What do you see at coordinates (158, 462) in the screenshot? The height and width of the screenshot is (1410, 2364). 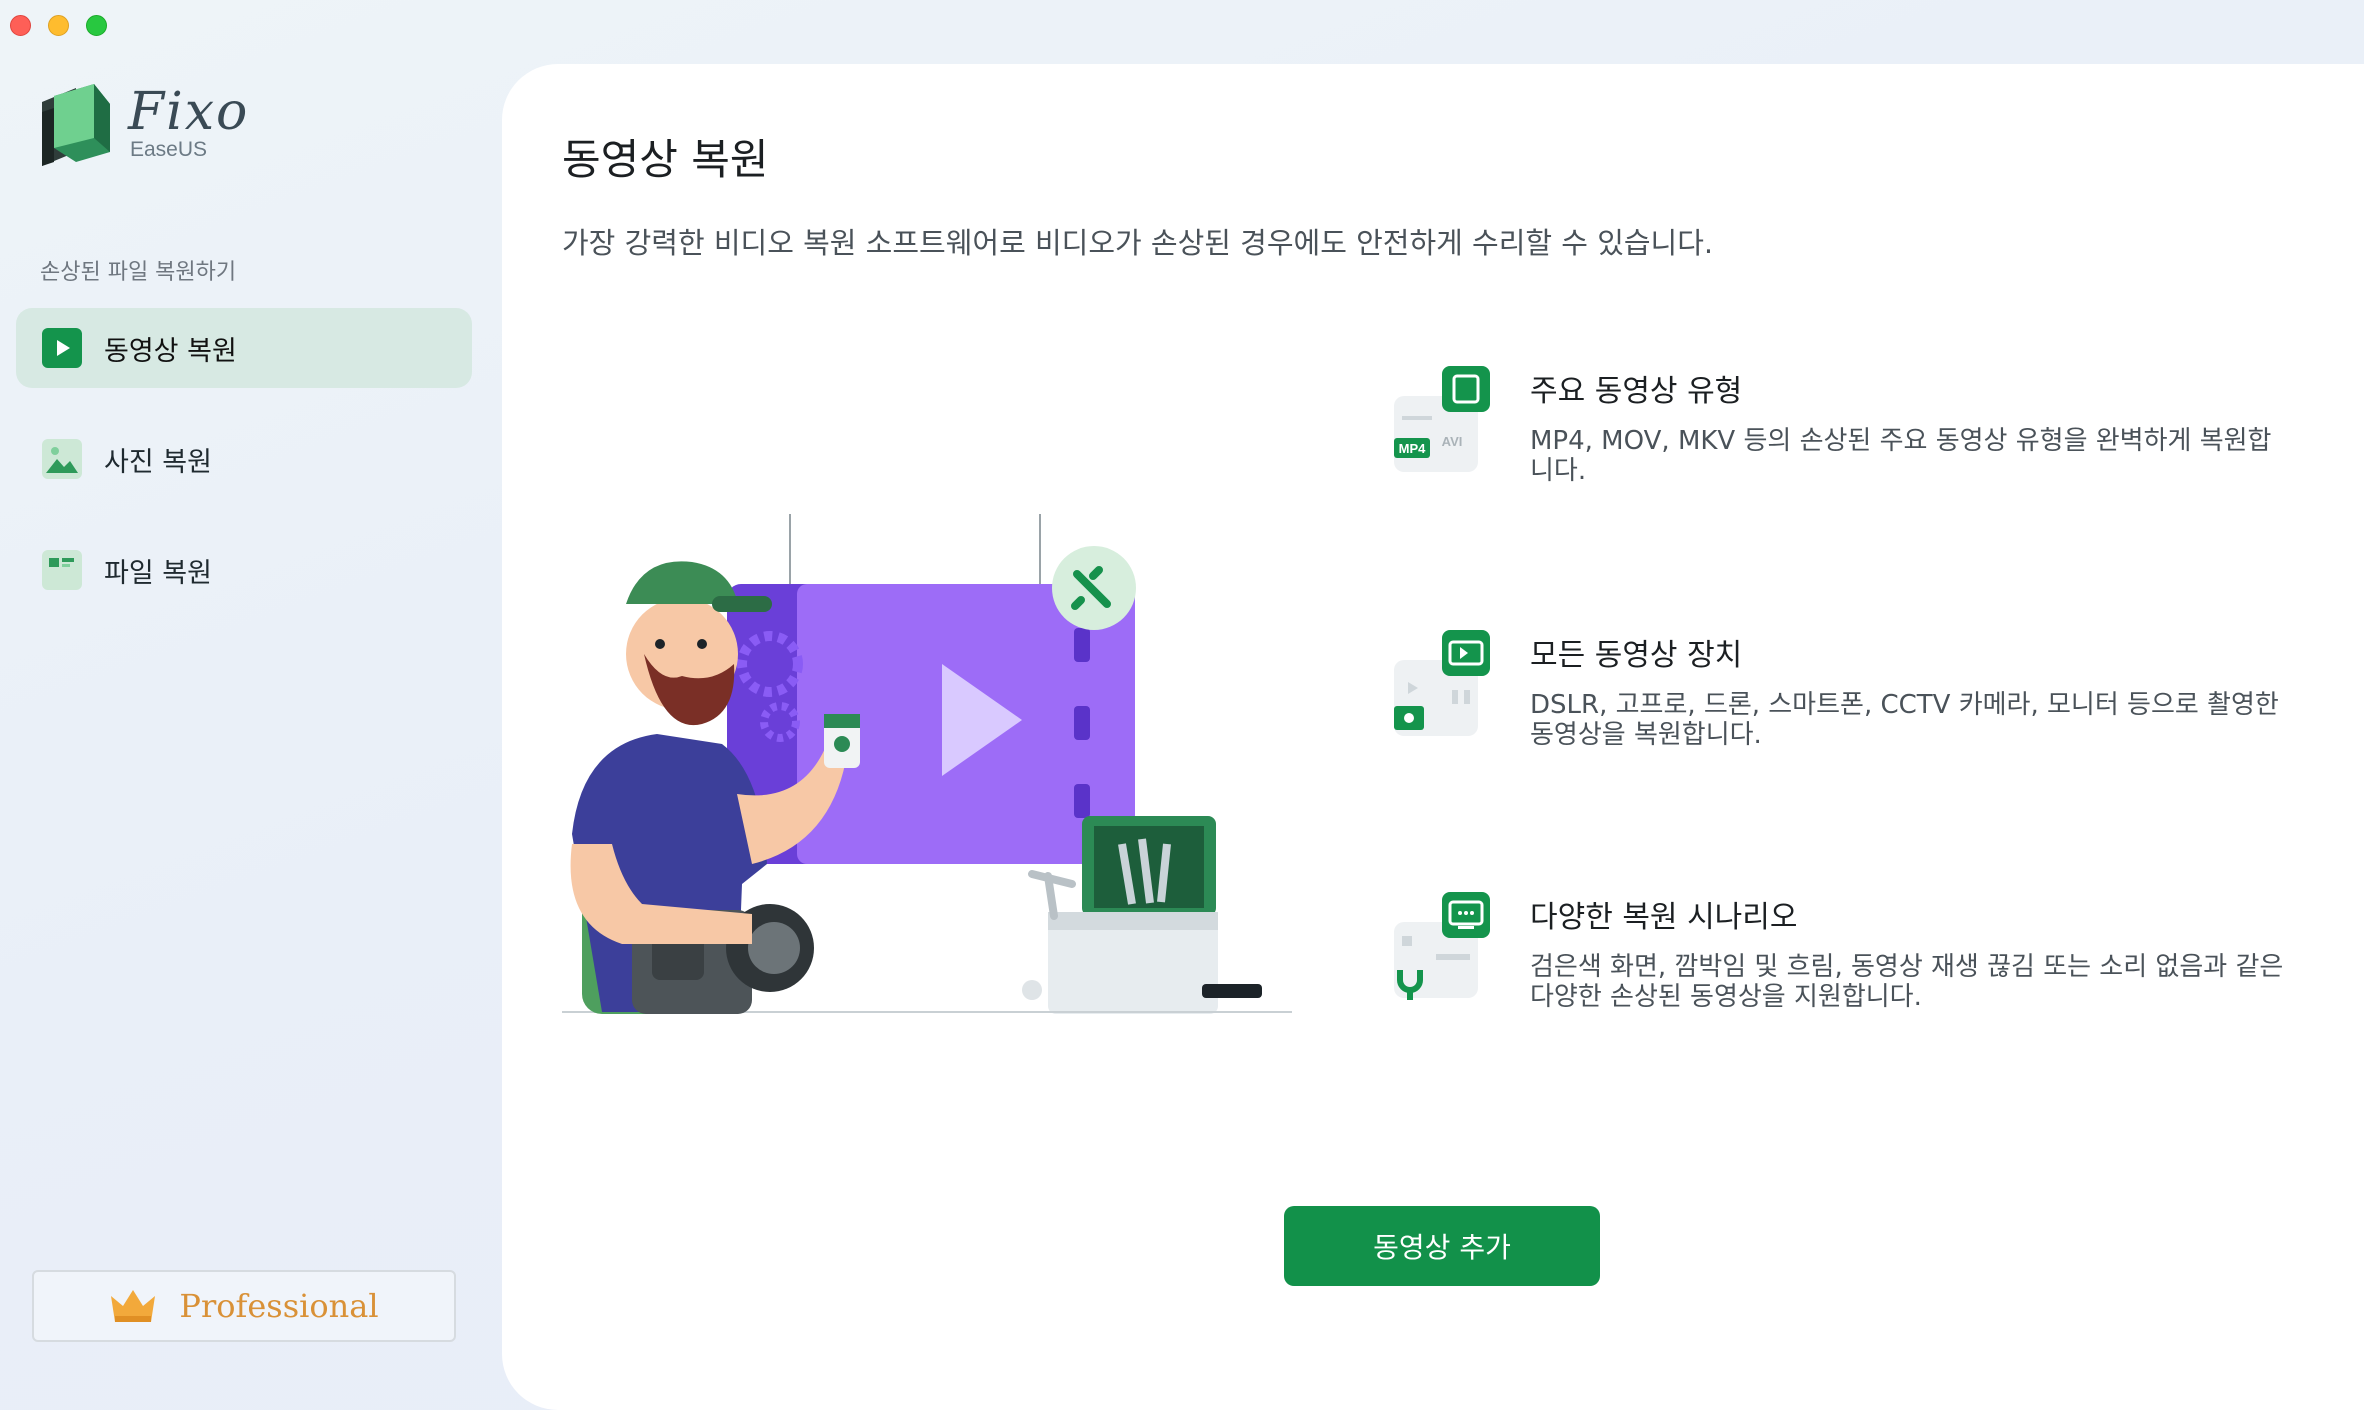 I see `sidebar-item-label: 사진 복원` at bounding box center [158, 462].